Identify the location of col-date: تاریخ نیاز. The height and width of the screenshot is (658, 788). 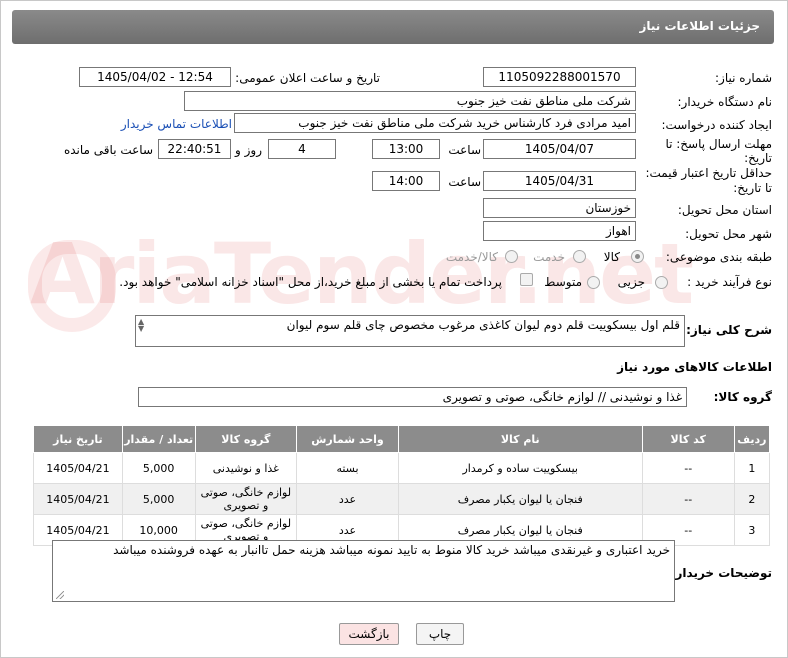
(78, 439).